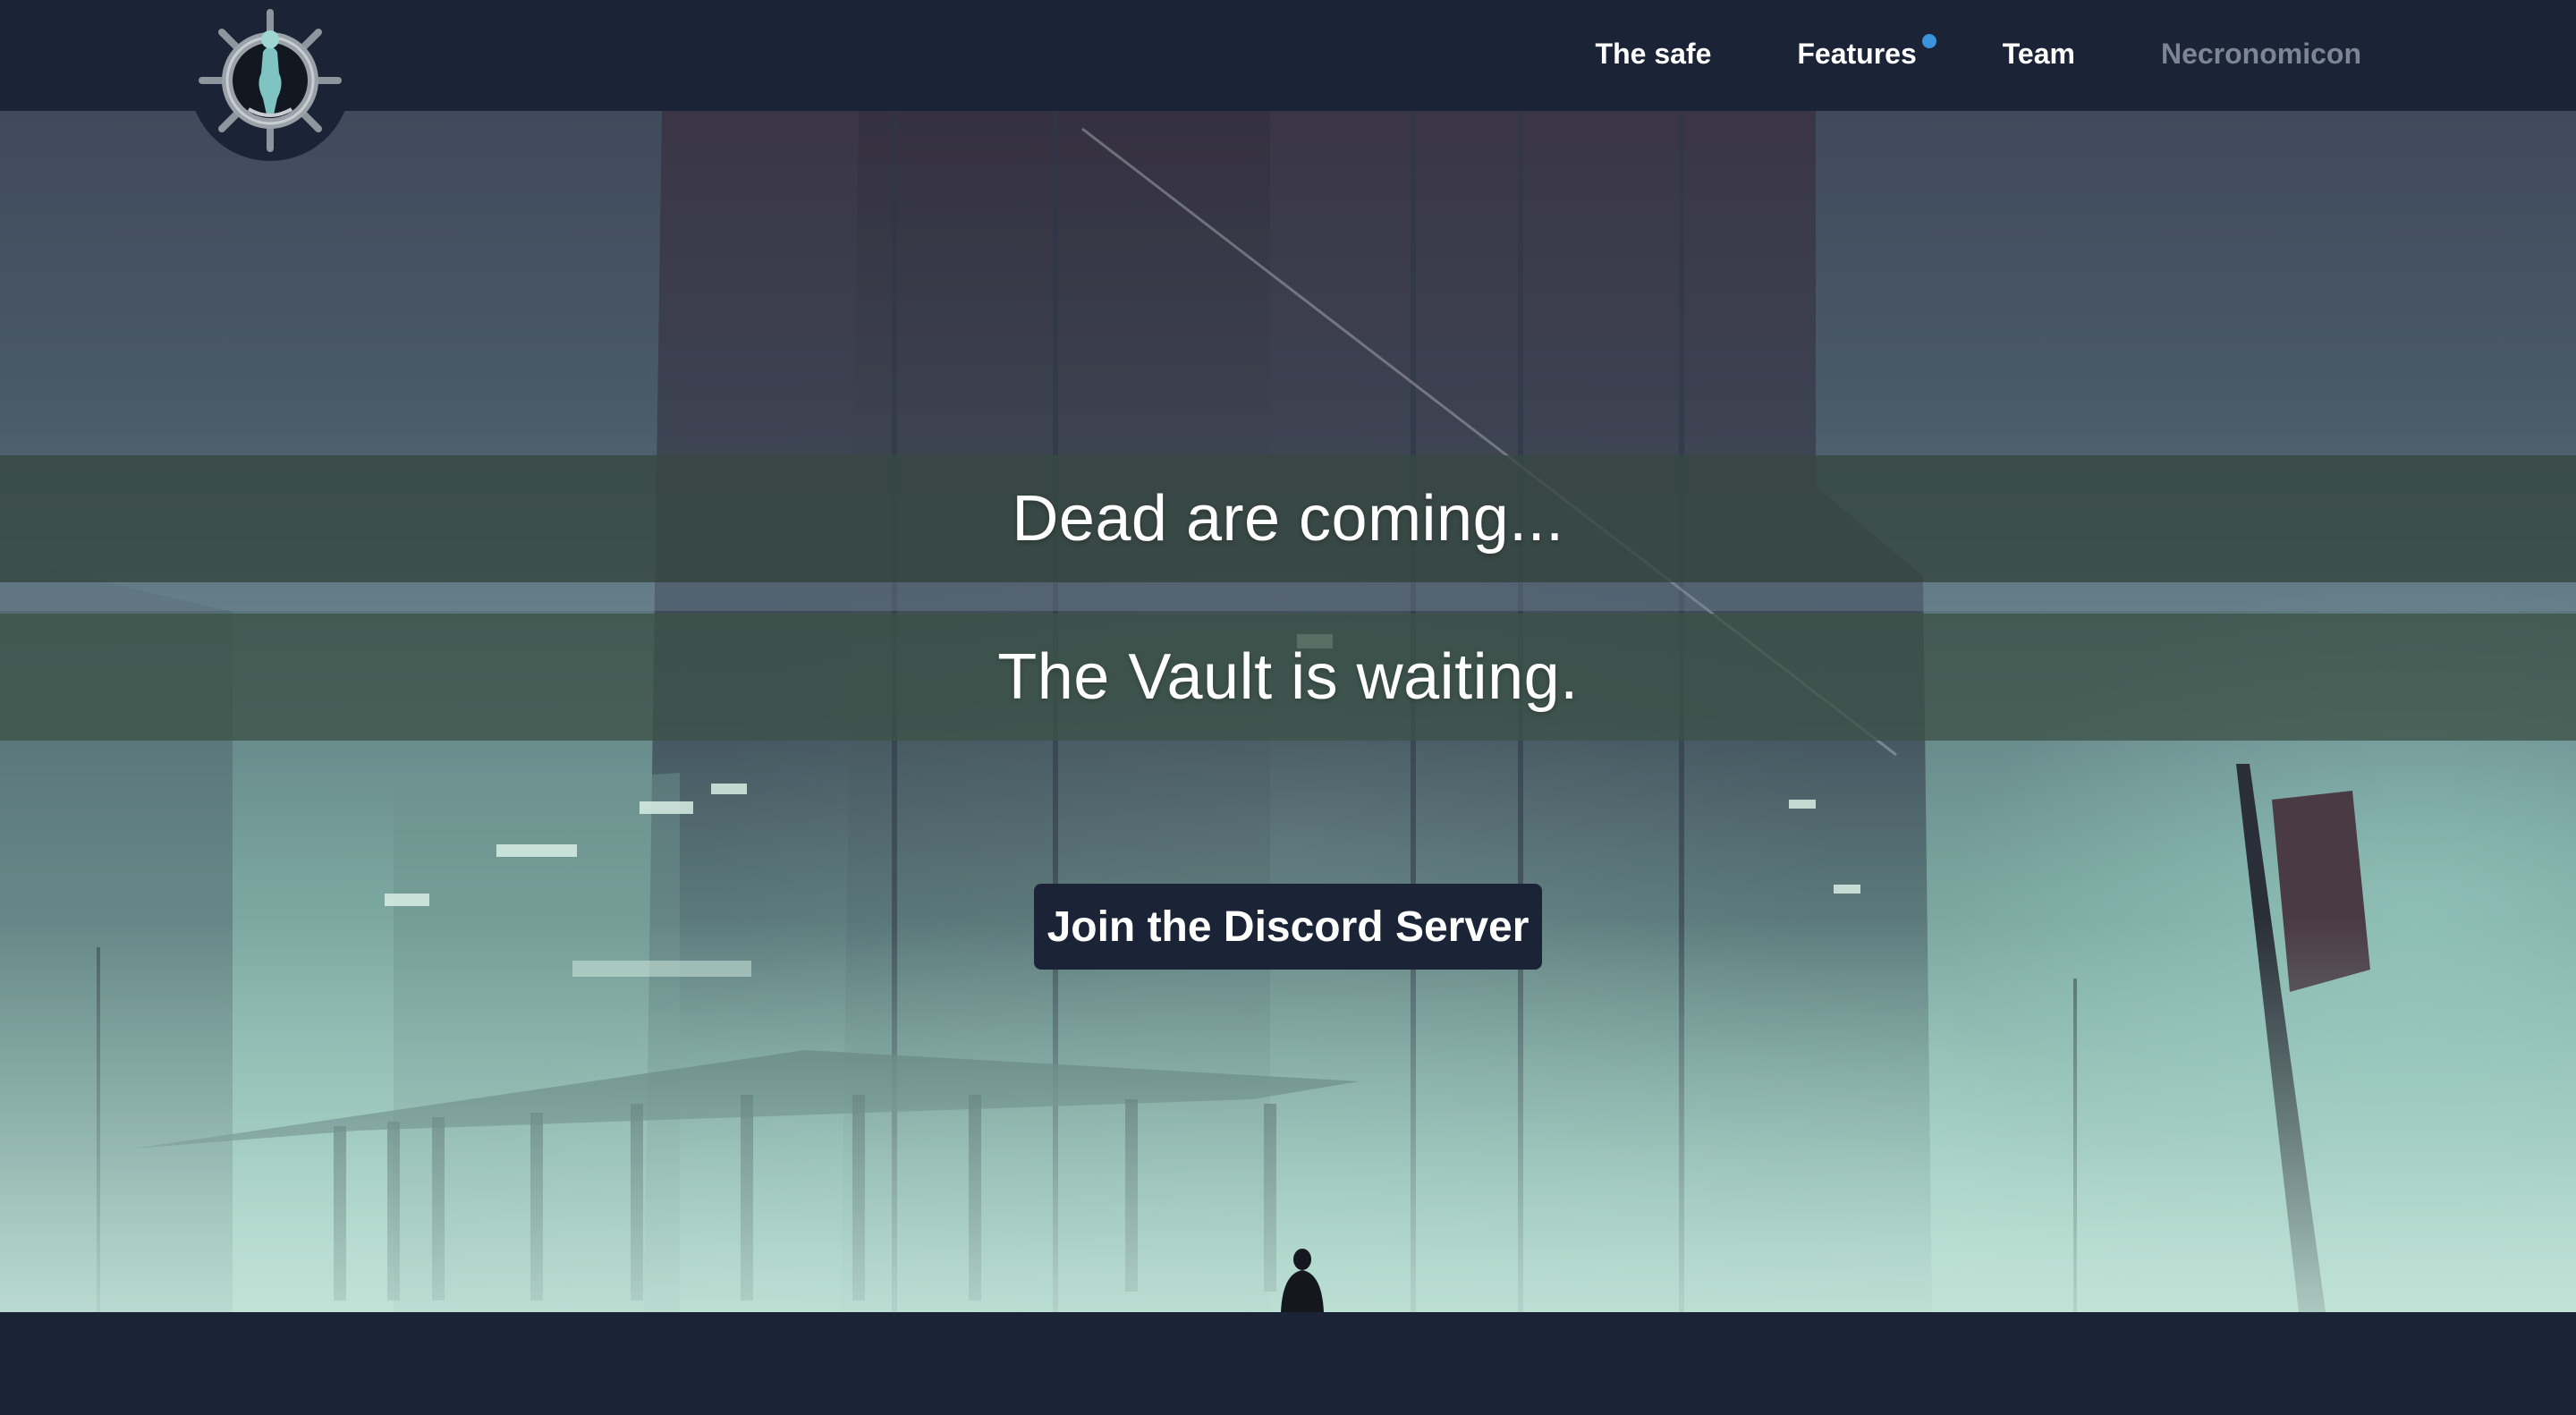  Describe the element at coordinates (2261, 54) in the screenshot. I see `nav-link-necronomicon: Necronomicon` at that location.